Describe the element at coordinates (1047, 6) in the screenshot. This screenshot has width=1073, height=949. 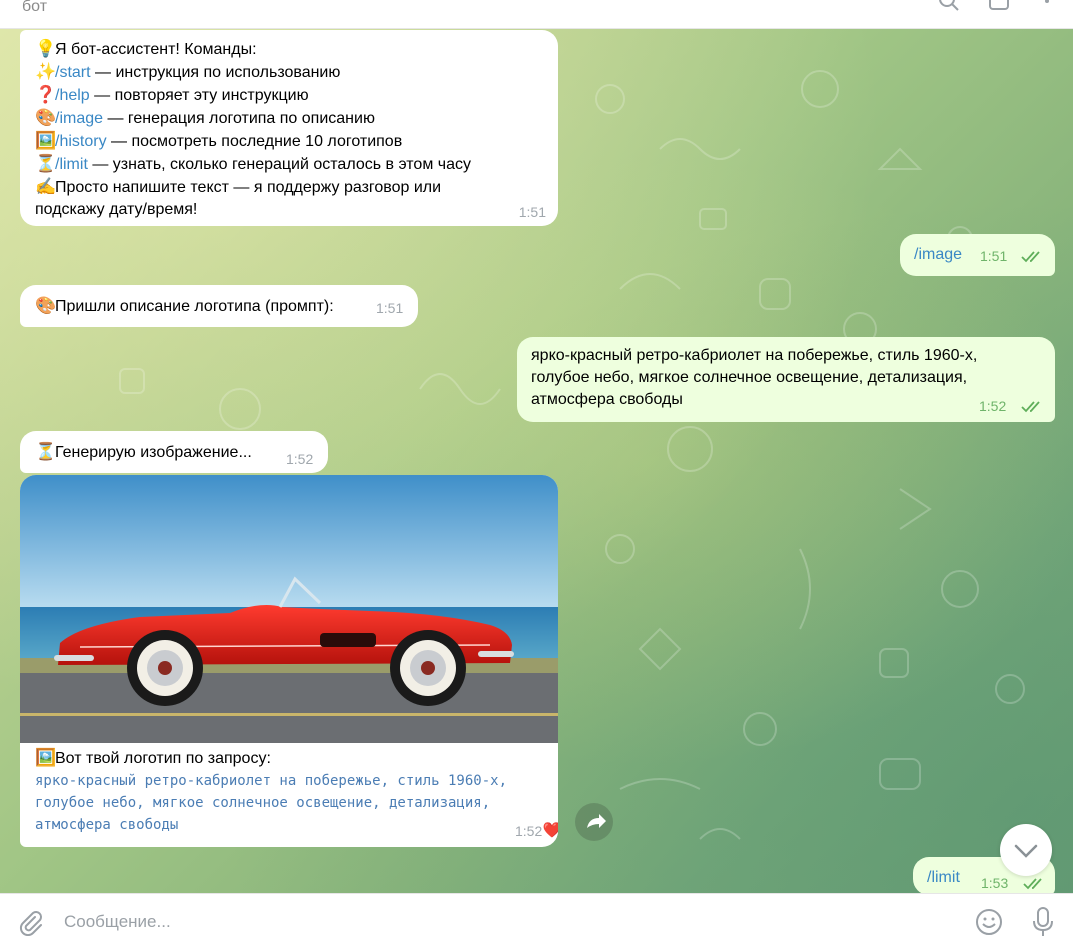
I see `more-menu-icon` at that location.